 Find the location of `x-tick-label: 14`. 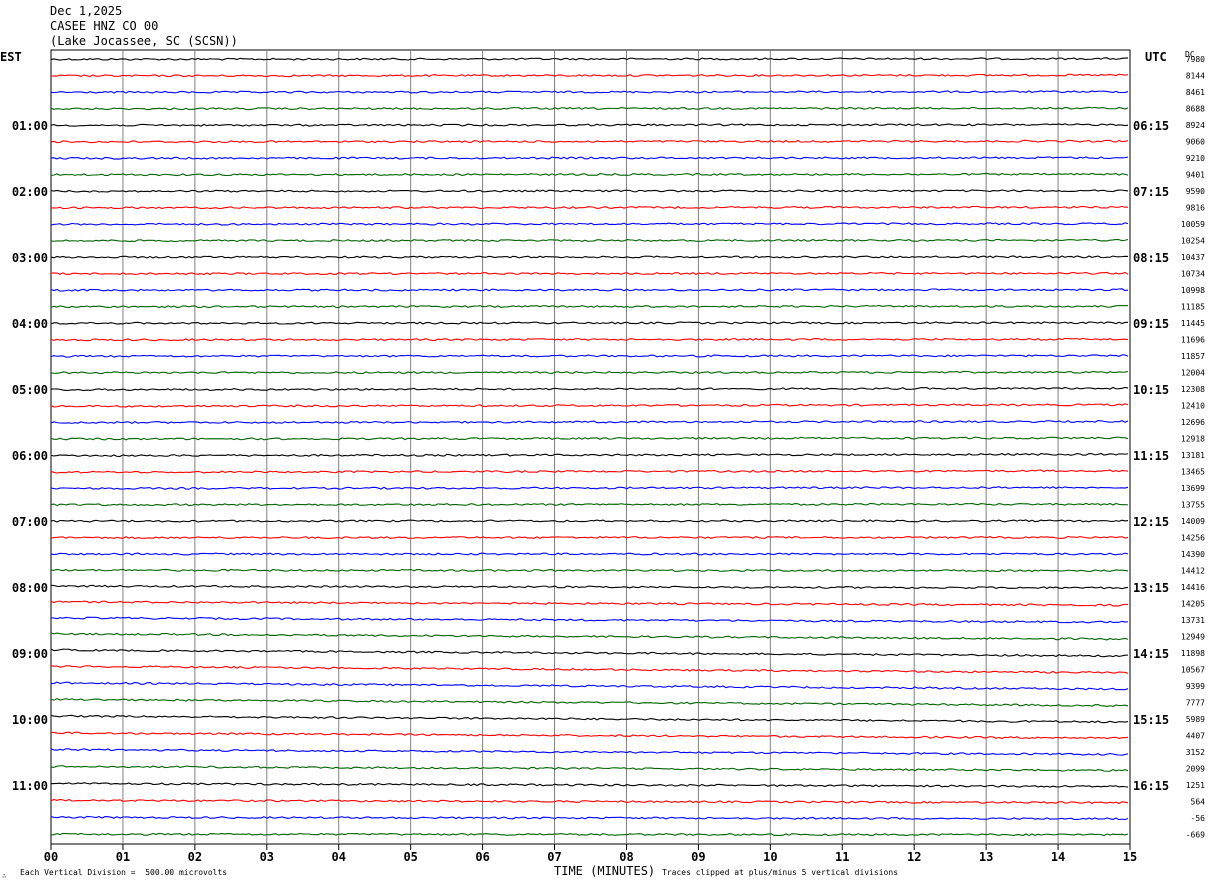

x-tick-label: 14 is located at coordinates (1058, 857).